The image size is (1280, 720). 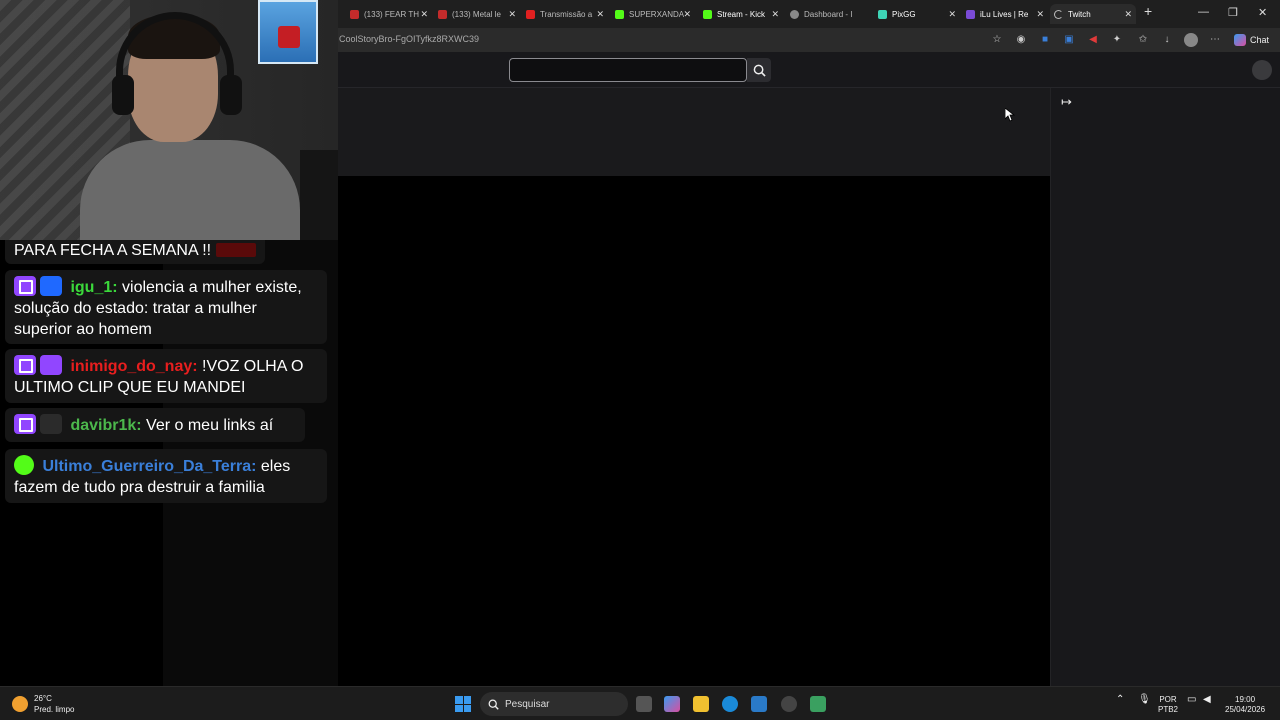 I want to click on lang-layout: PTB2, so click(x=1168, y=709).